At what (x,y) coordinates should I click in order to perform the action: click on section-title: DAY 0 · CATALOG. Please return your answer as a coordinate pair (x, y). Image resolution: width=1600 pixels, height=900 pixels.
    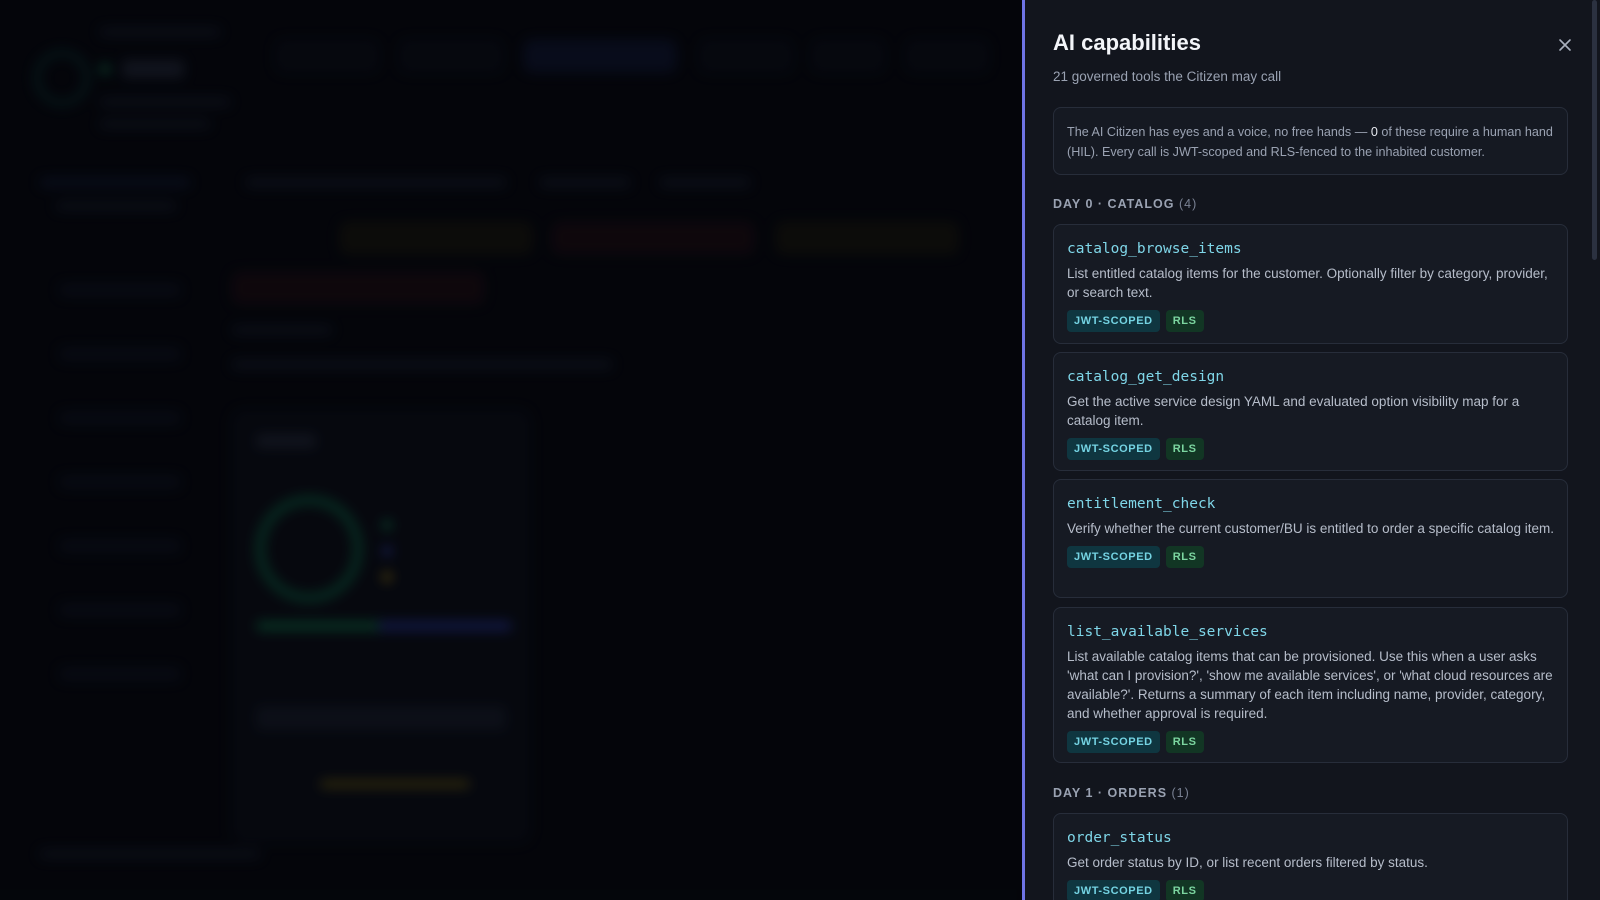
    Looking at the image, I should click on (1114, 204).